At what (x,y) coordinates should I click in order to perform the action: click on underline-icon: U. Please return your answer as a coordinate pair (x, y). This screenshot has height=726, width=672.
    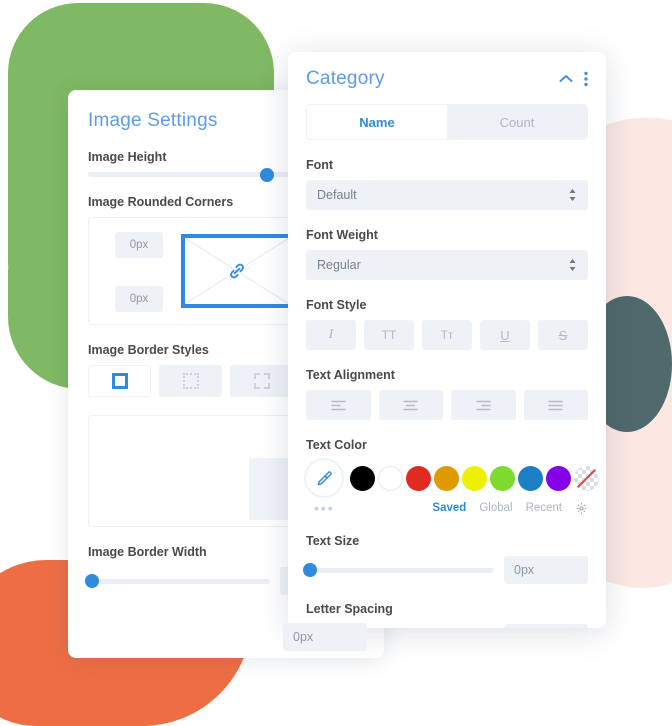
    Looking at the image, I should click on (505, 335).